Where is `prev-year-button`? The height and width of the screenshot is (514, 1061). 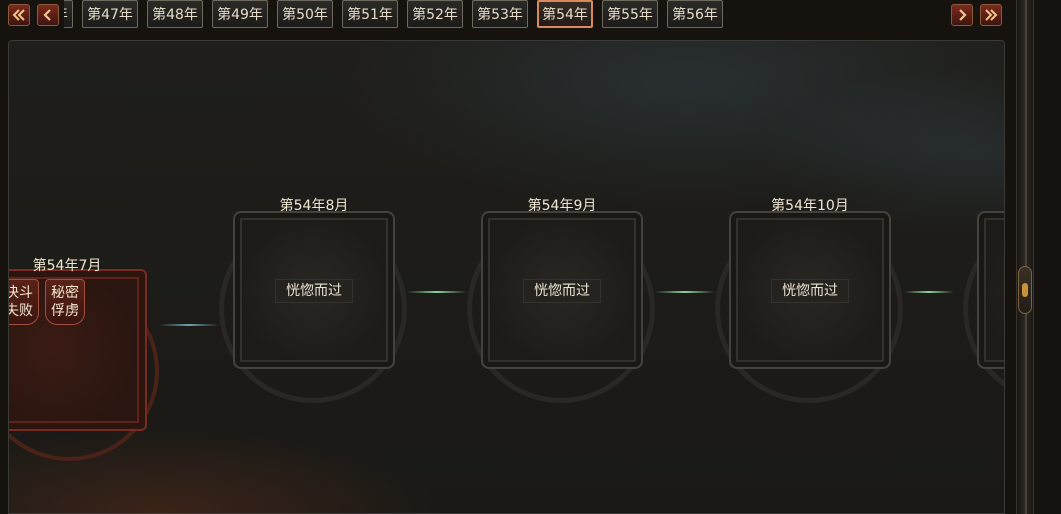 prev-year-button is located at coordinates (48, 15).